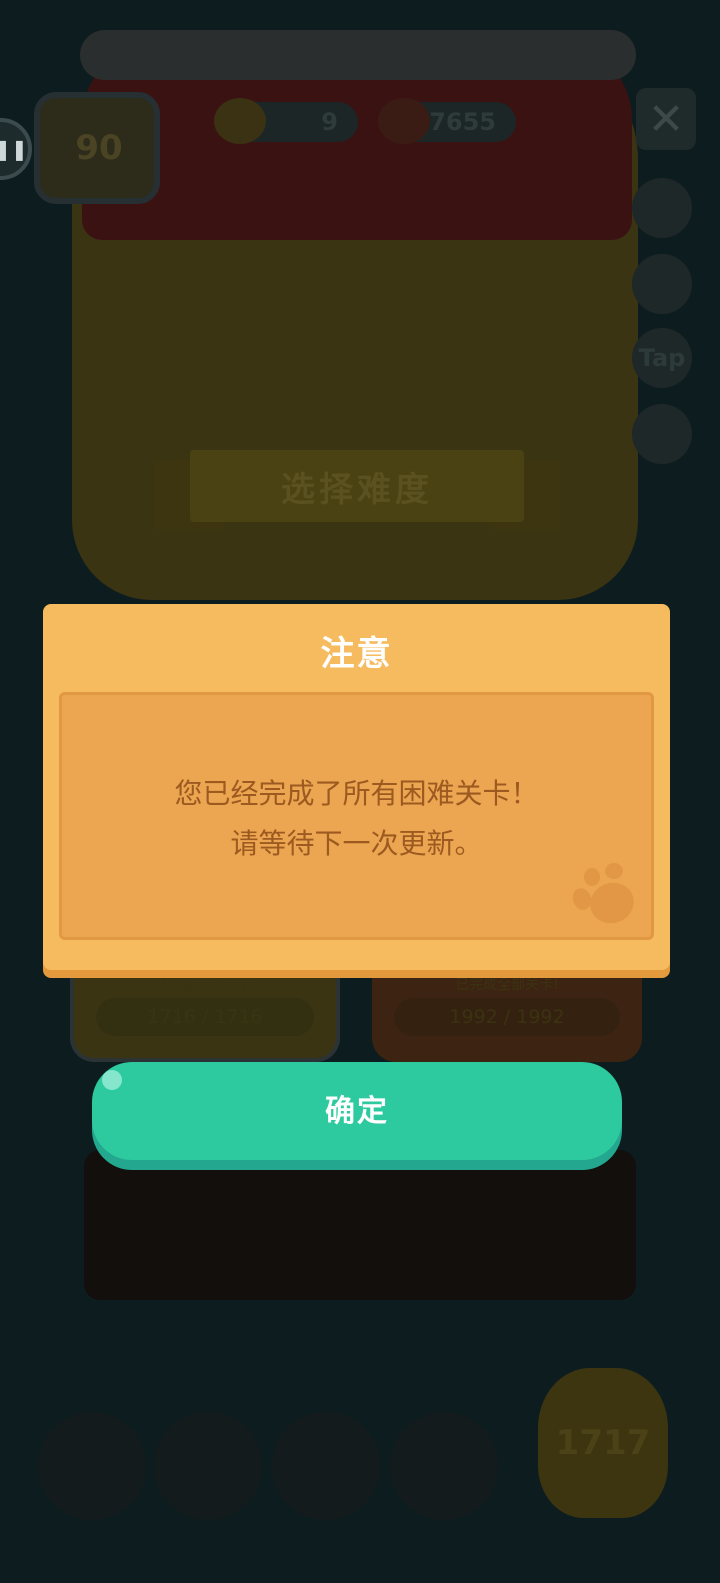 The height and width of the screenshot is (1583, 720). I want to click on confirm-button-label: 确定, so click(357, 1111).